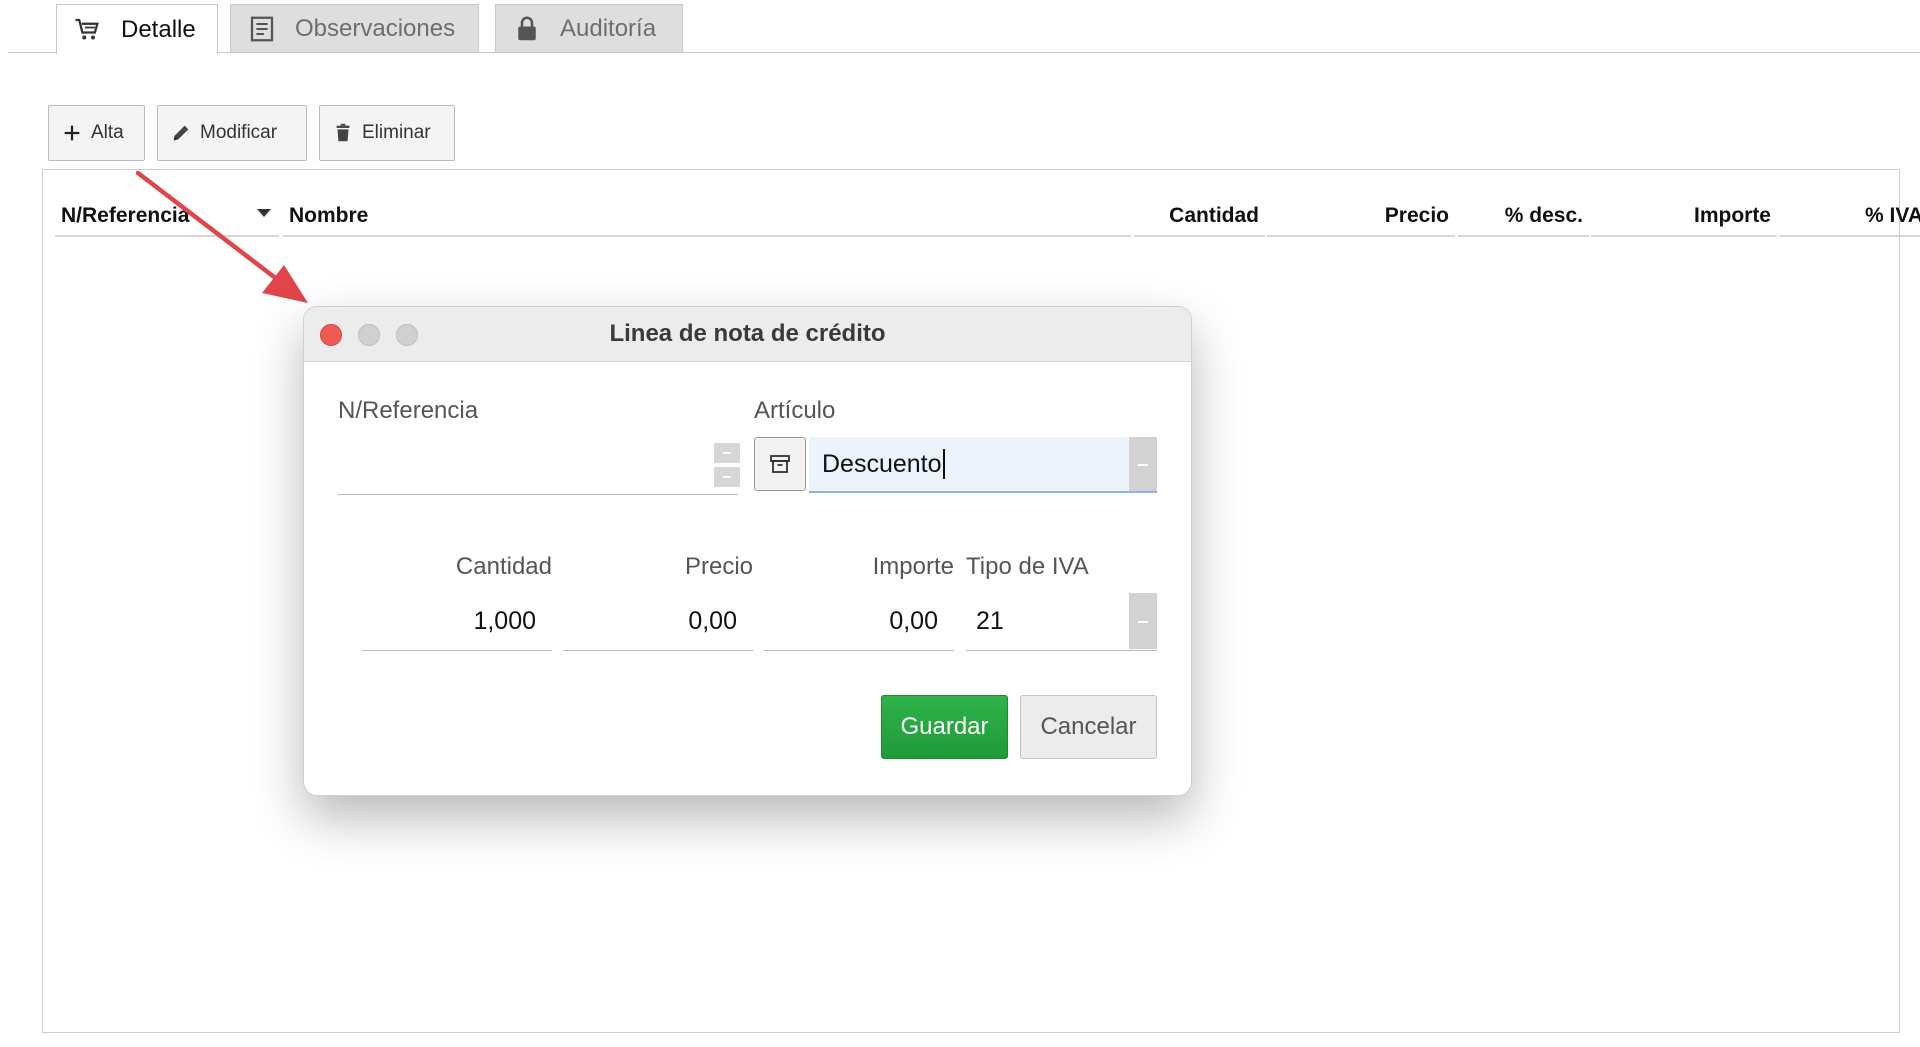 The width and height of the screenshot is (1920, 1047). Describe the element at coordinates (369, 335) in the screenshot. I see `minimize-window-icon` at that location.